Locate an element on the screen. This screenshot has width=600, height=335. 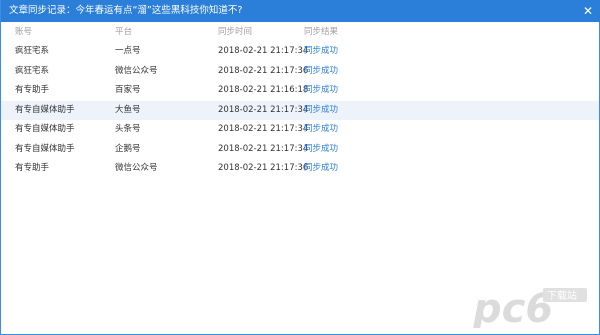
platform-cell: 头条号 is located at coordinates (128, 129).